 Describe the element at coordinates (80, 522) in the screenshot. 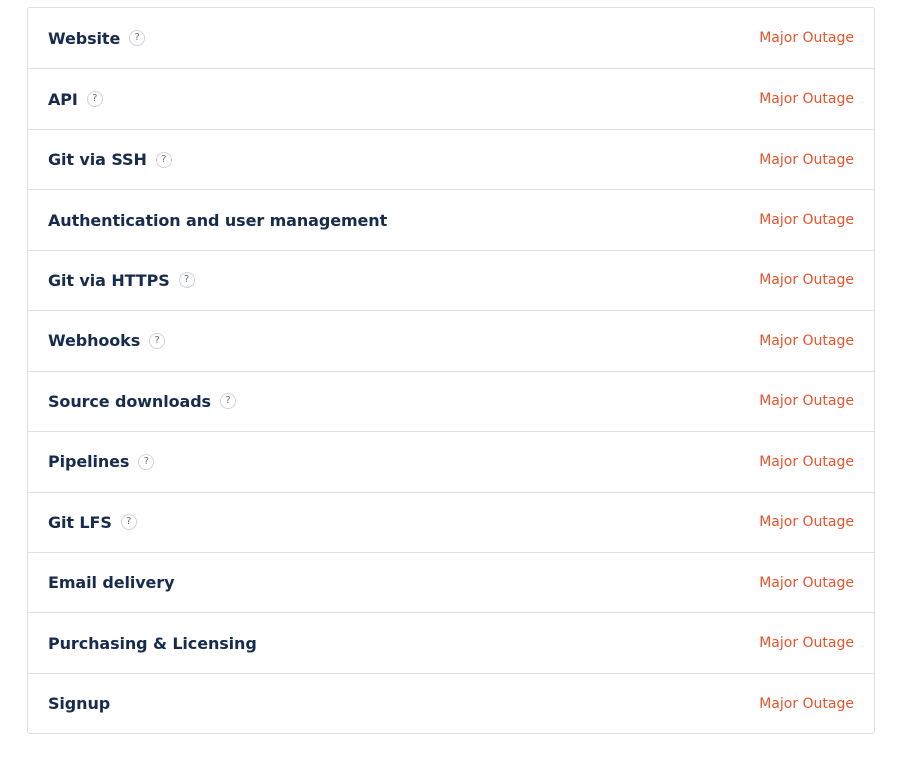

I see `component-name: Git LFS` at that location.